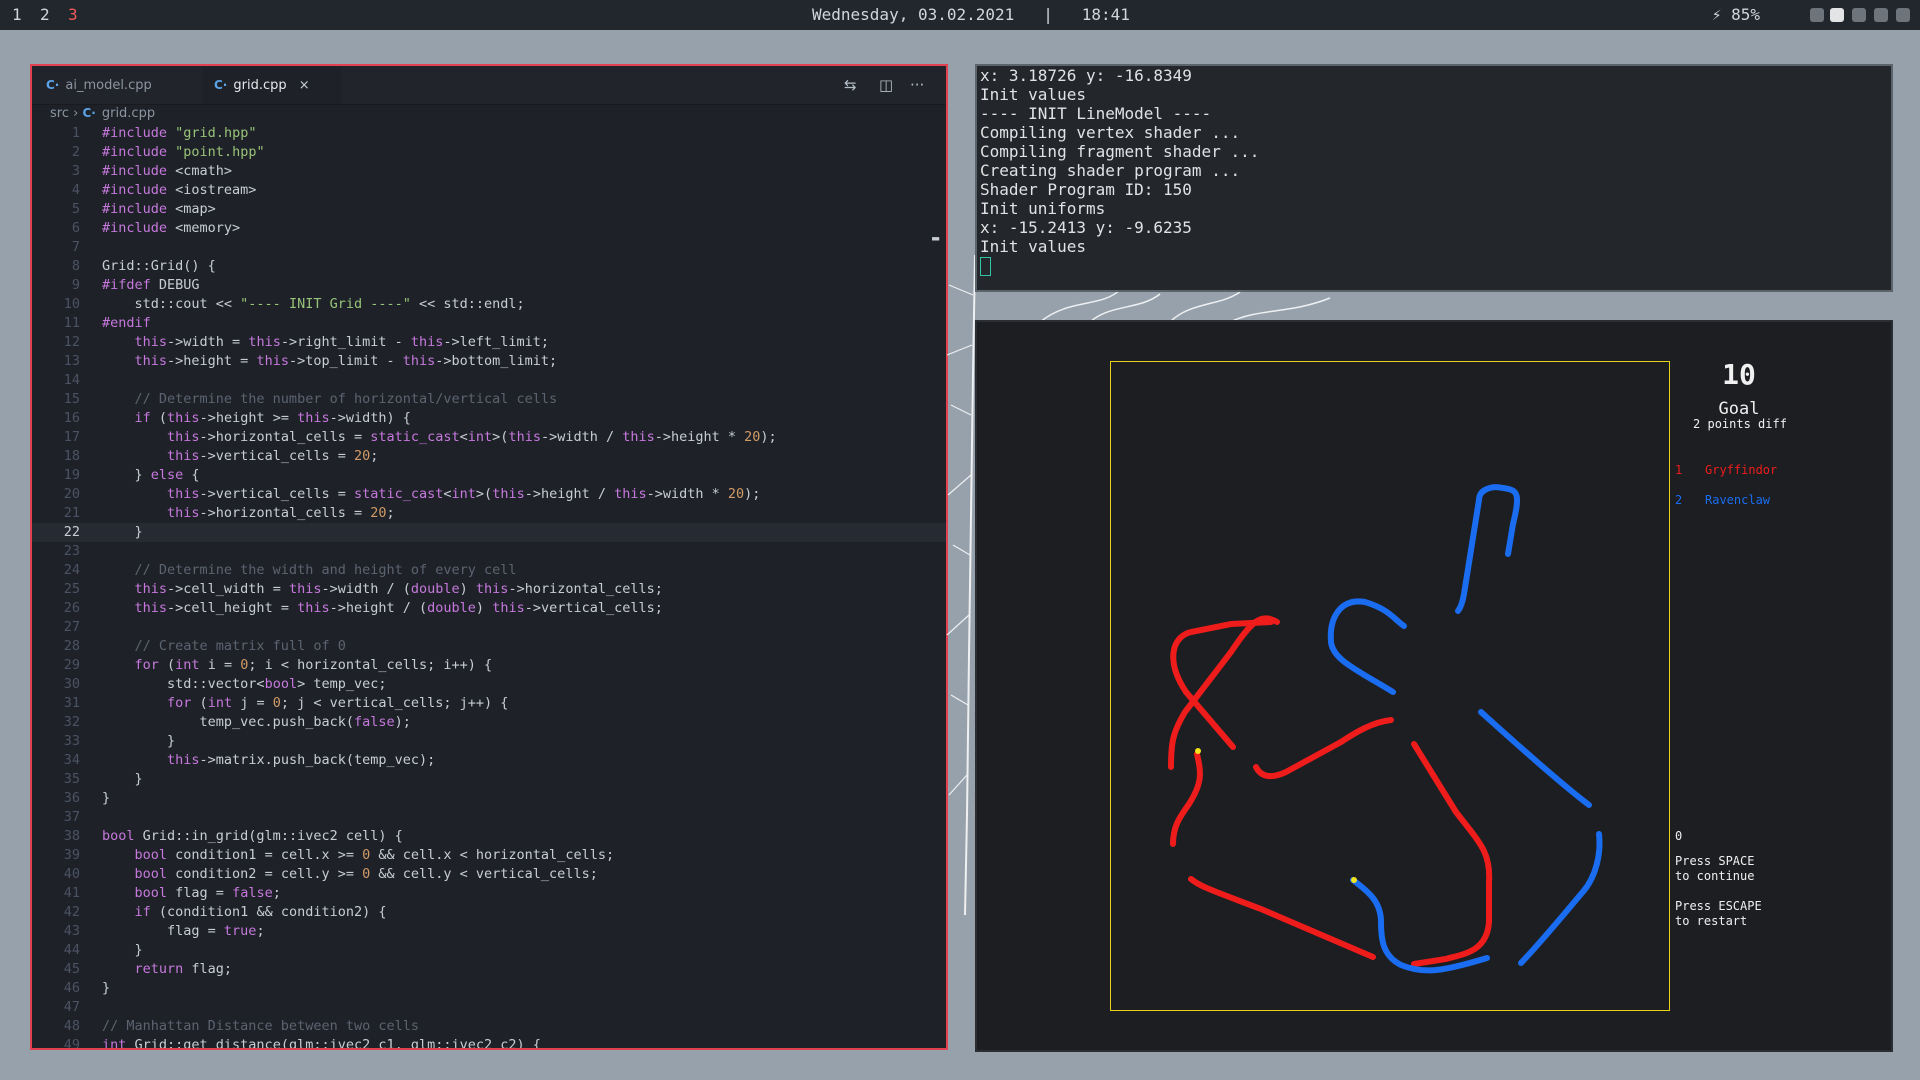 Image resolution: width=1920 pixels, height=1080 pixels. I want to click on line-number: 37, so click(71, 817).